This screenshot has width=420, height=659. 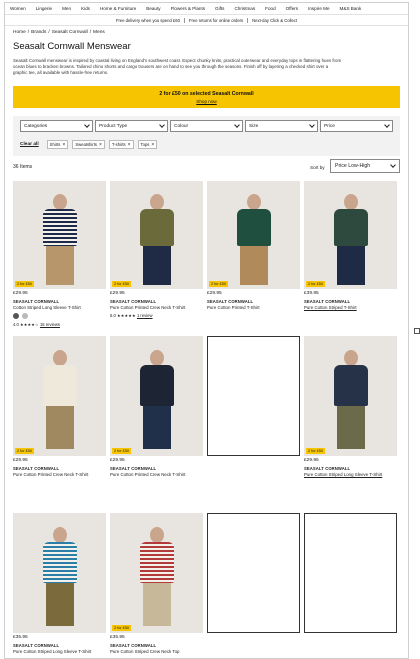 I want to click on promo-item: Next-day Click & Collect, so click(x=274, y=20).